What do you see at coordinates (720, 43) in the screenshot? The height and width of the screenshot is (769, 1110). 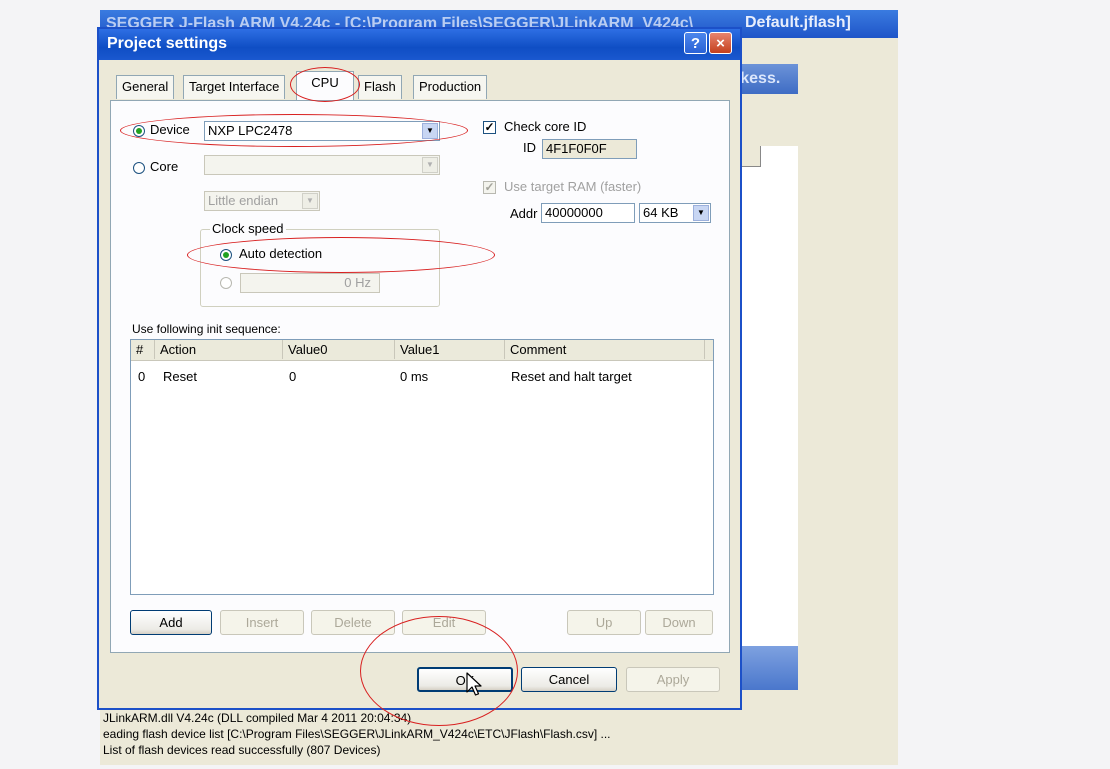 I see `close-button: ×` at bounding box center [720, 43].